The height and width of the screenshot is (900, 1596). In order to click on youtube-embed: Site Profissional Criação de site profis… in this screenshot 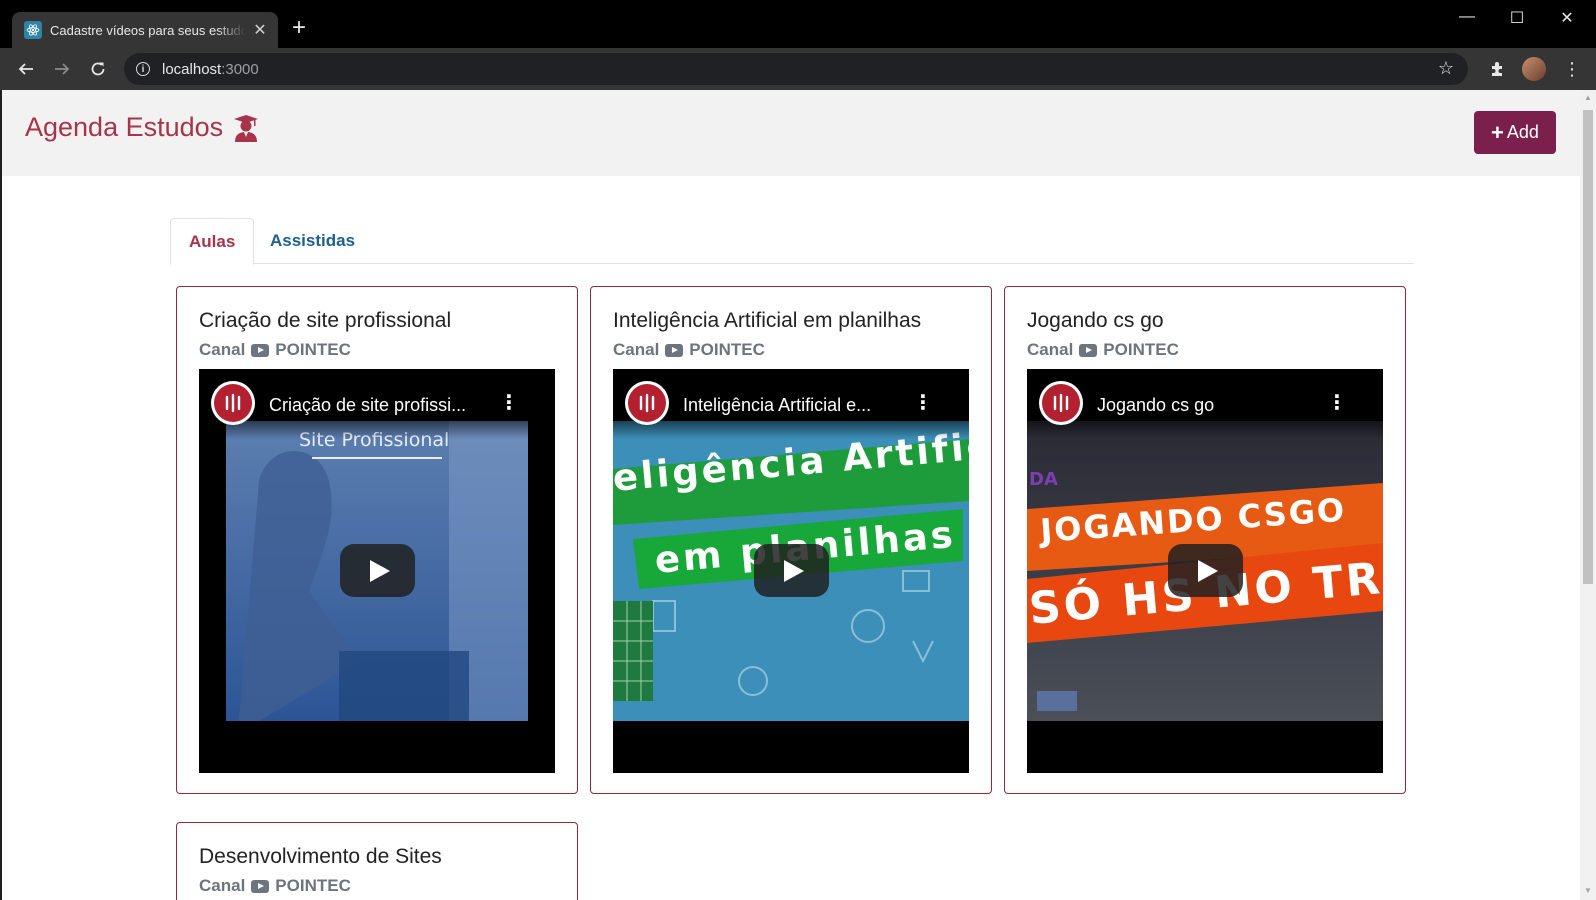, I will do `click(377, 571)`.